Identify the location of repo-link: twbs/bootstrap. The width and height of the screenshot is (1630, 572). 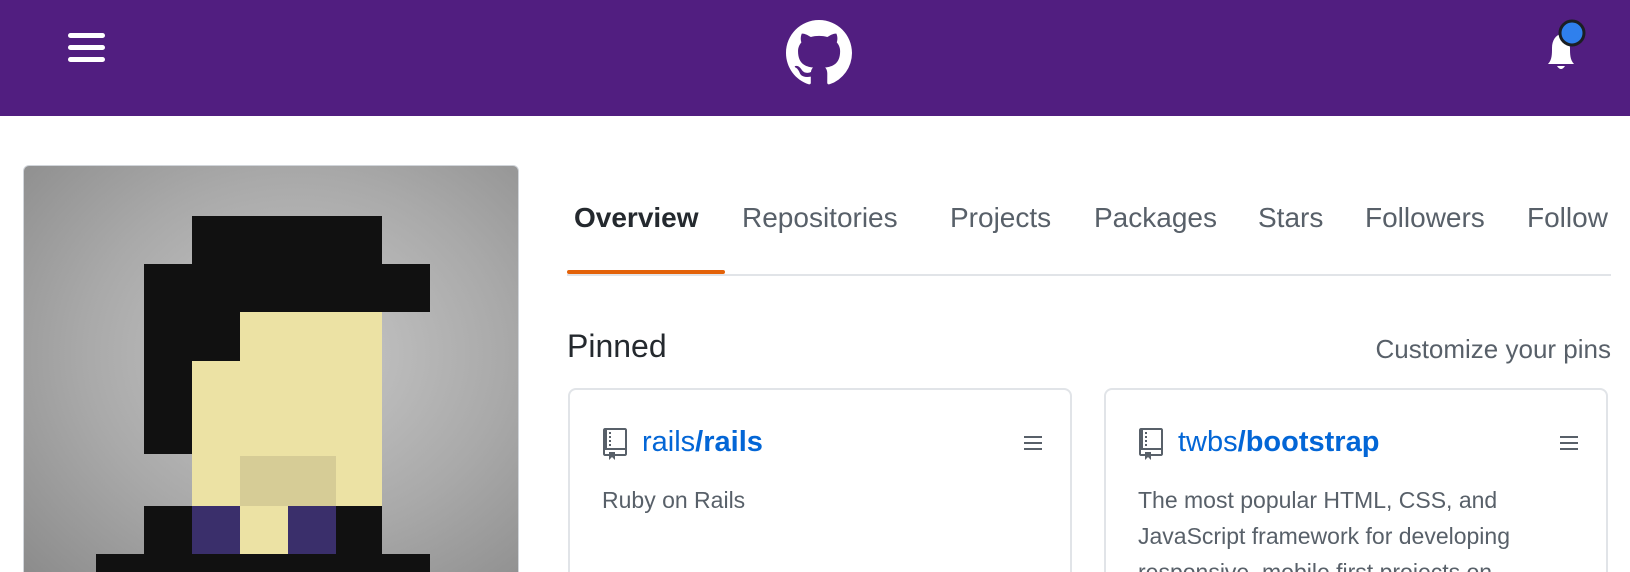
(1278, 442).